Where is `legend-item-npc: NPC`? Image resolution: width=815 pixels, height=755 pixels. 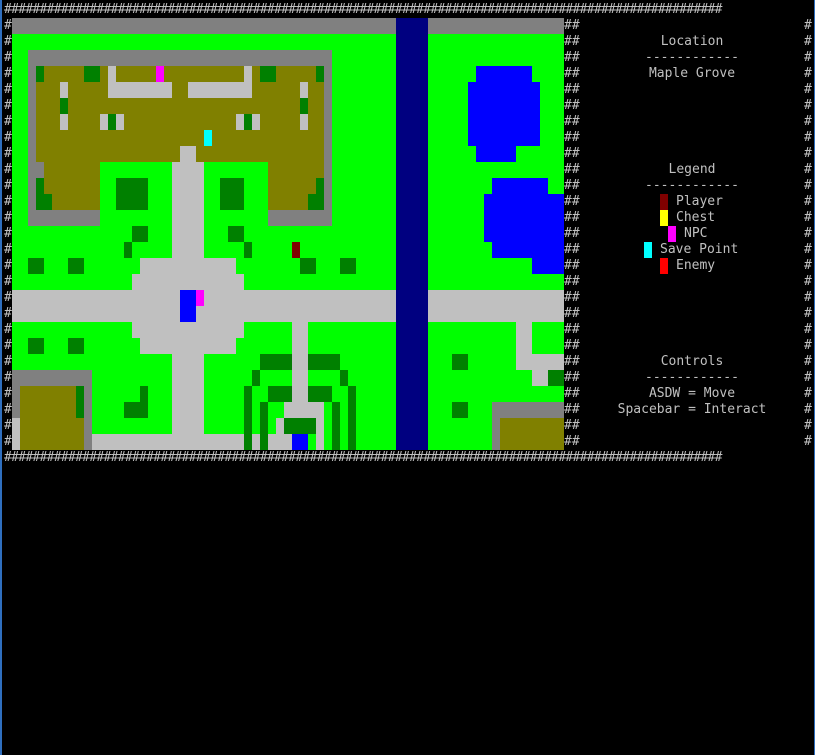
legend-item-npc: NPC is located at coordinates (687, 234).